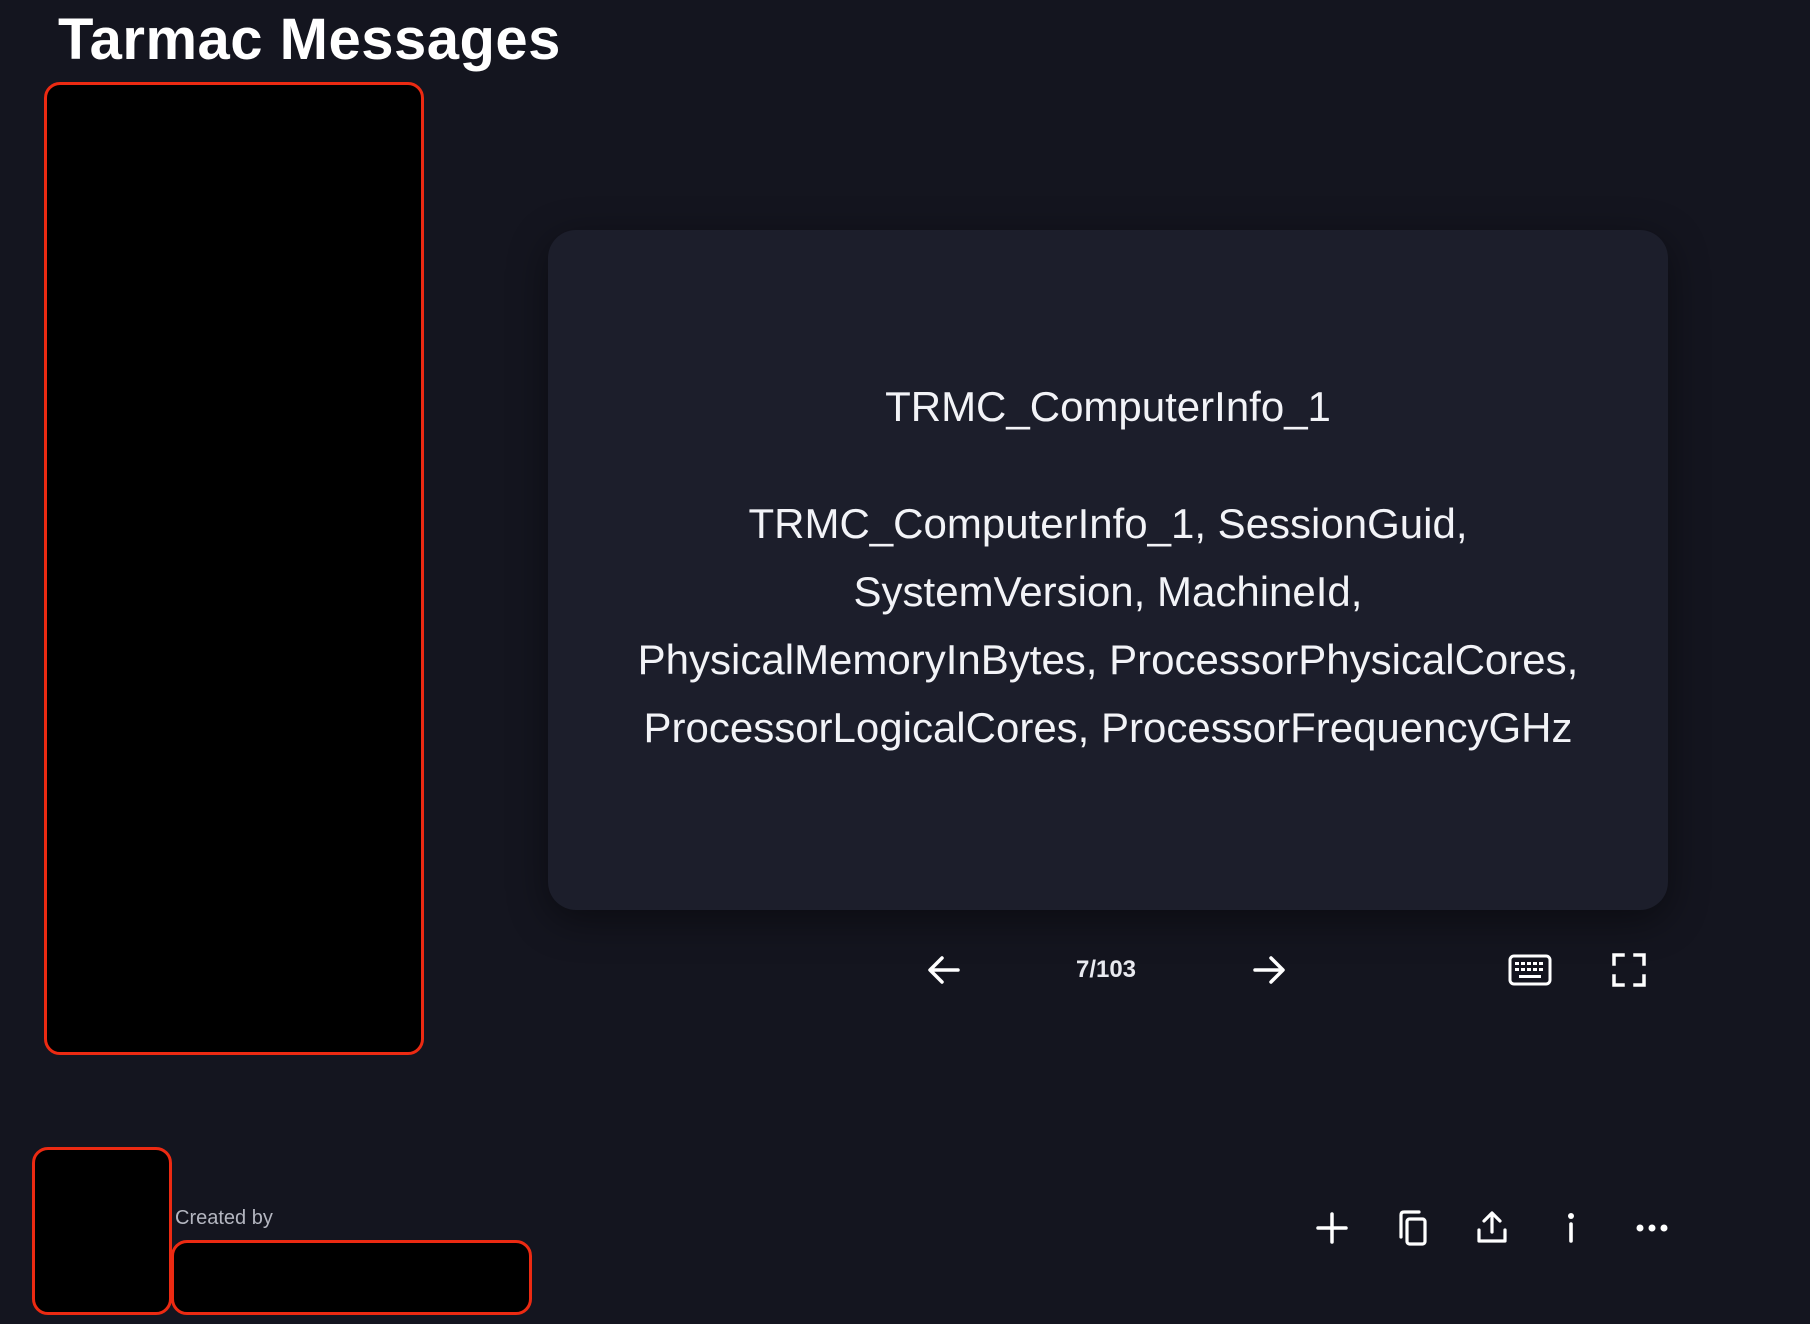 Image resolution: width=1810 pixels, height=1324 pixels. I want to click on next-card-button, so click(1269, 970).